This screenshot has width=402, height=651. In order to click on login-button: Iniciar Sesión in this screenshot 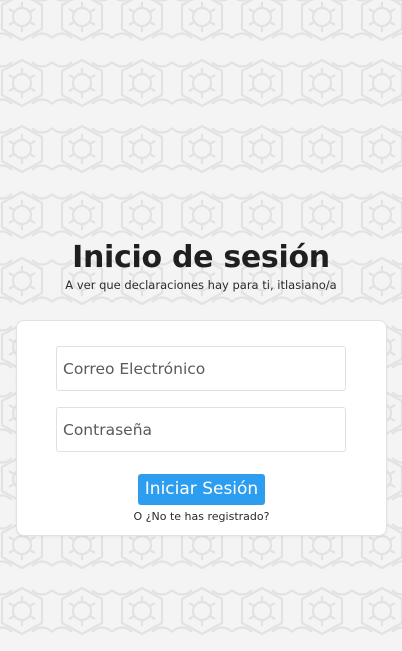, I will do `click(201, 489)`.